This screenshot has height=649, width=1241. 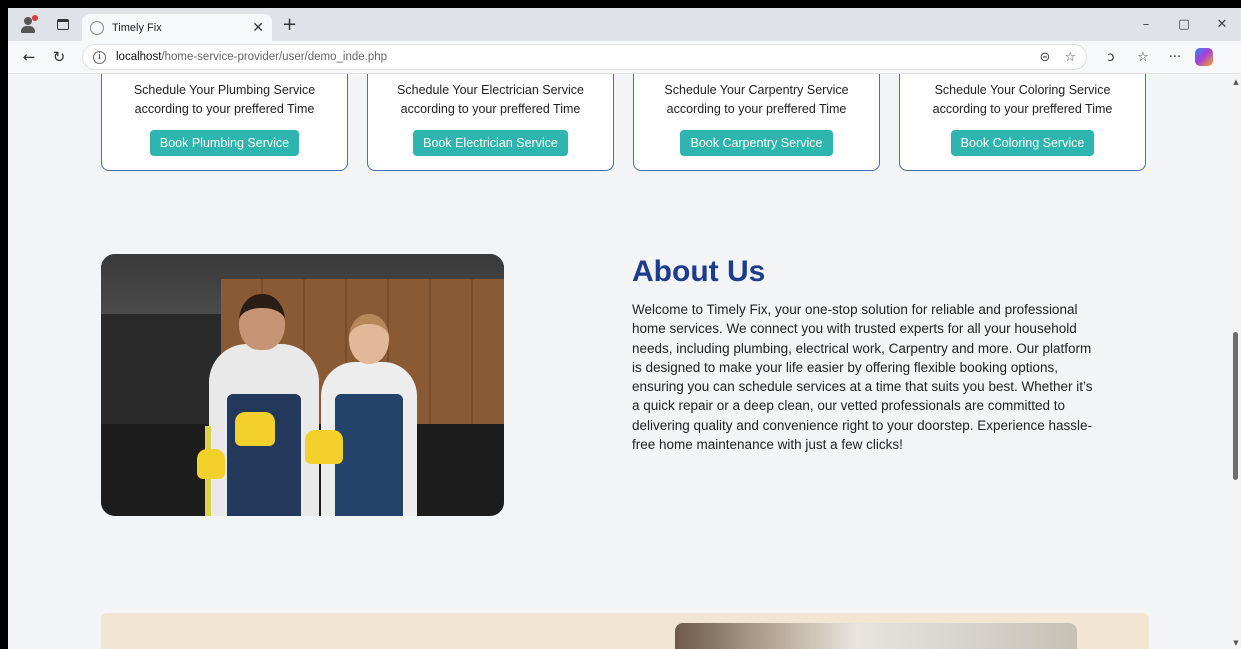 What do you see at coordinates (177, 27) in the screenshot?
I see `tab-timely-fix: Timely Fix ✕` at bounding box center [177, 27].